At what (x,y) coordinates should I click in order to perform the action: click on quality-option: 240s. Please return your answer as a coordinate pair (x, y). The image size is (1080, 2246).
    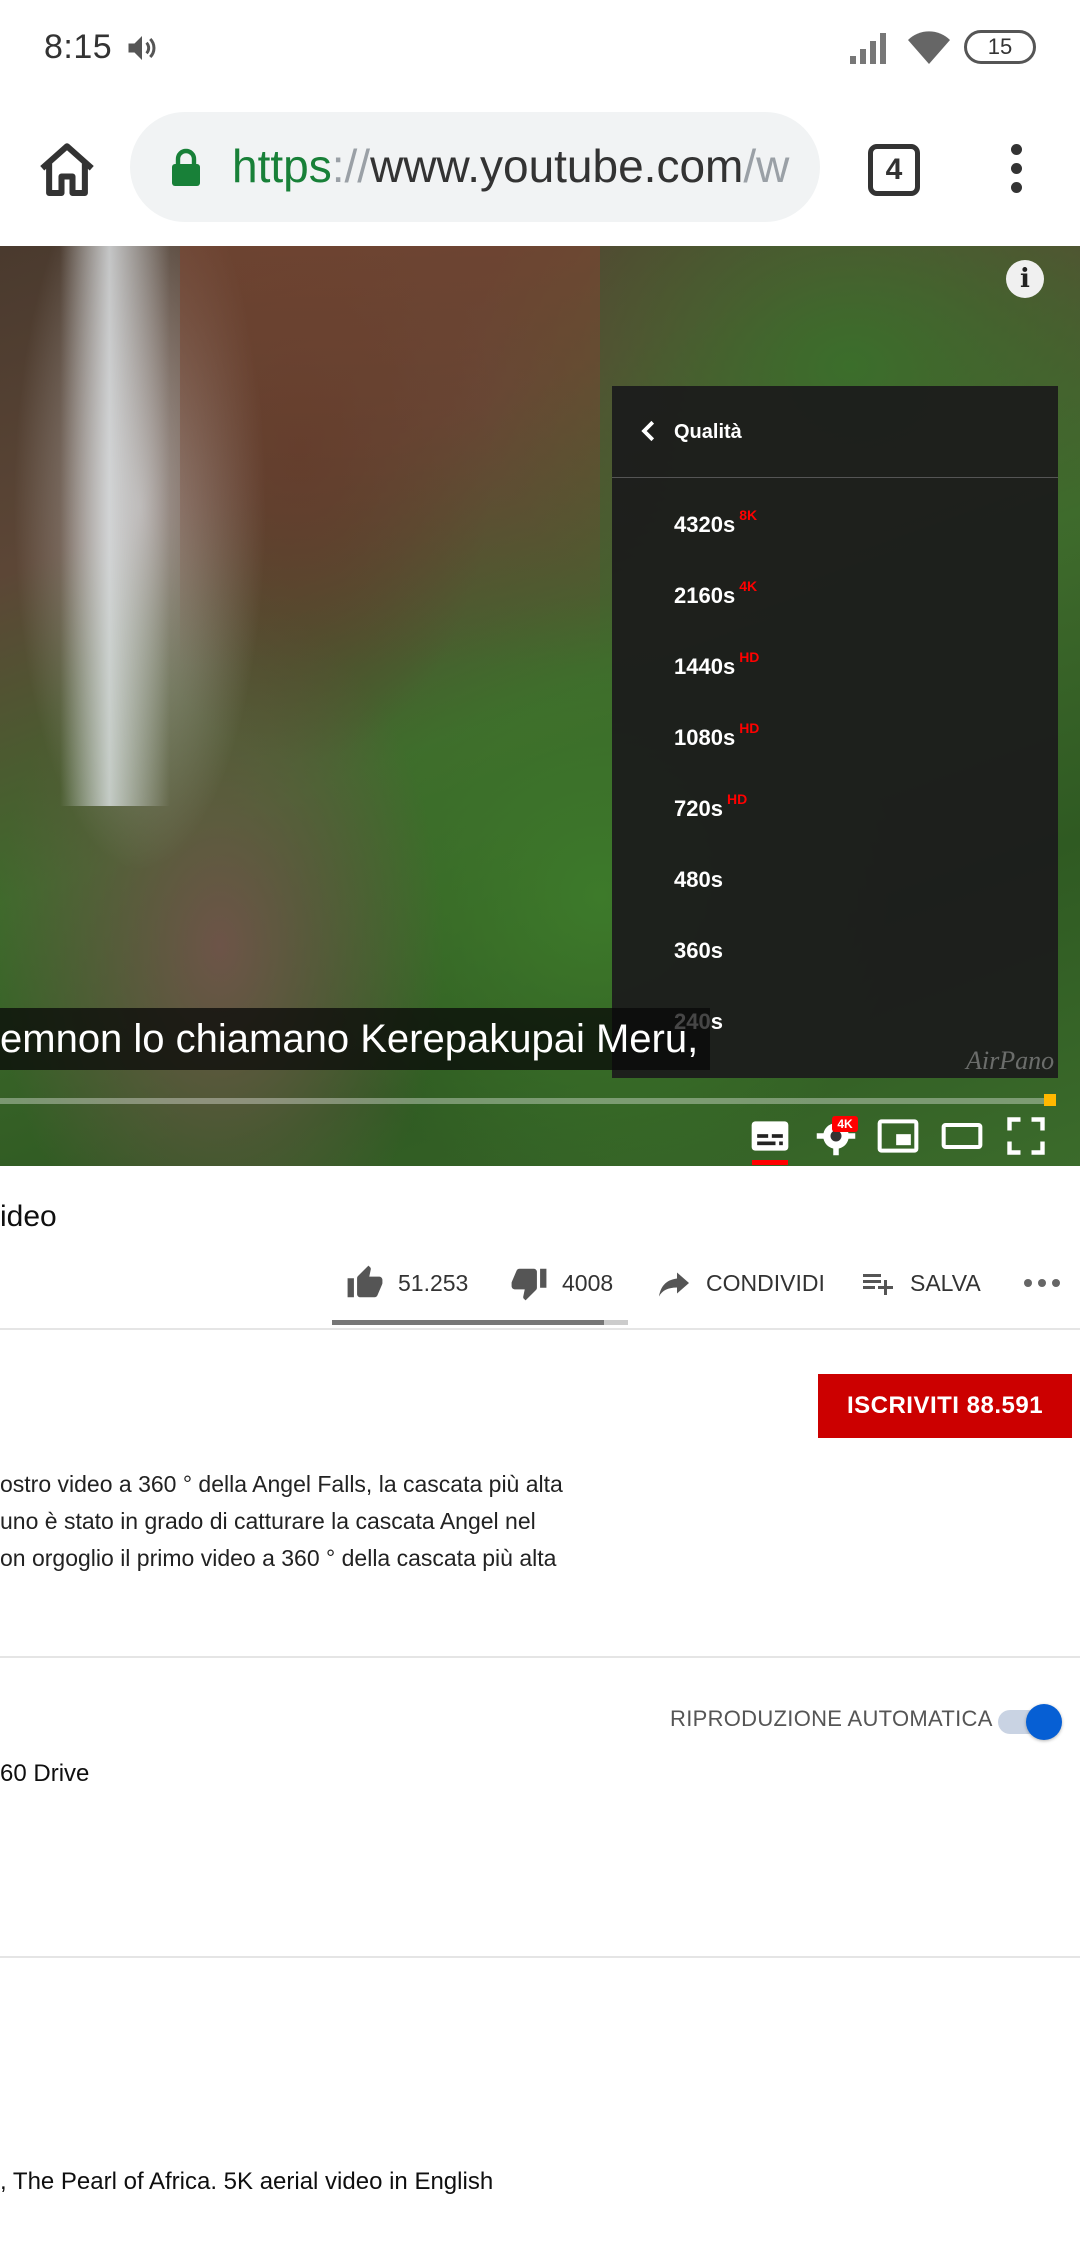
    Looking at the image, I should click on (854, 1022).